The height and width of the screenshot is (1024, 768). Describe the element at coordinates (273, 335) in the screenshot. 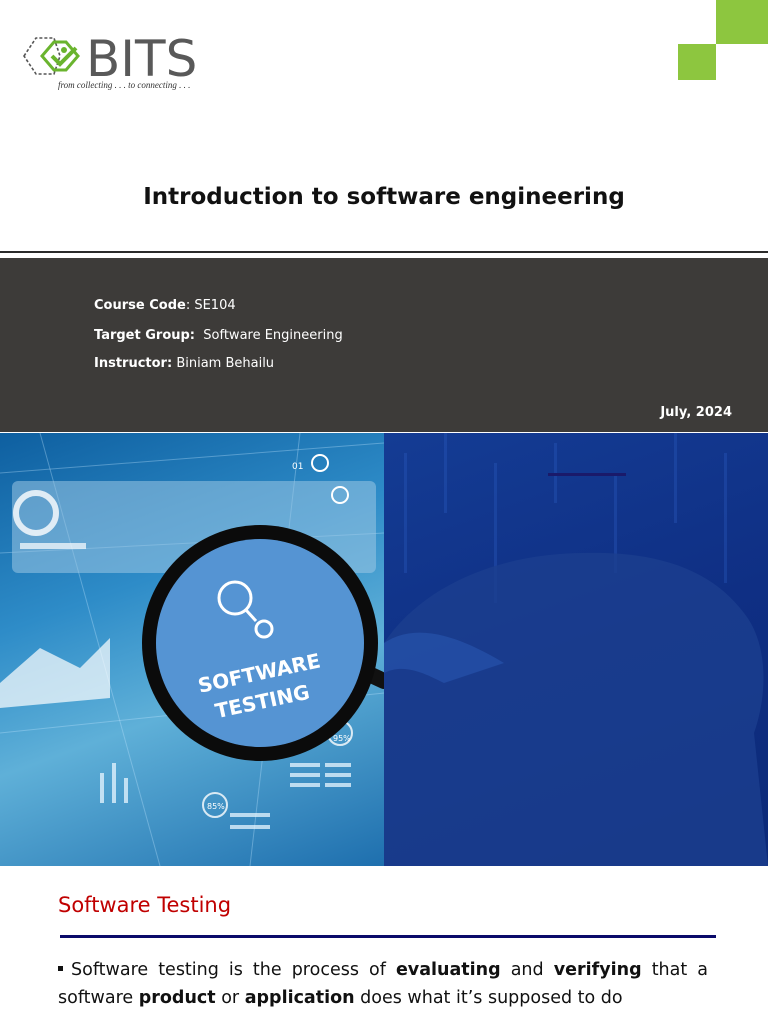

I see `target-group-value: Software Engineering` at that location.